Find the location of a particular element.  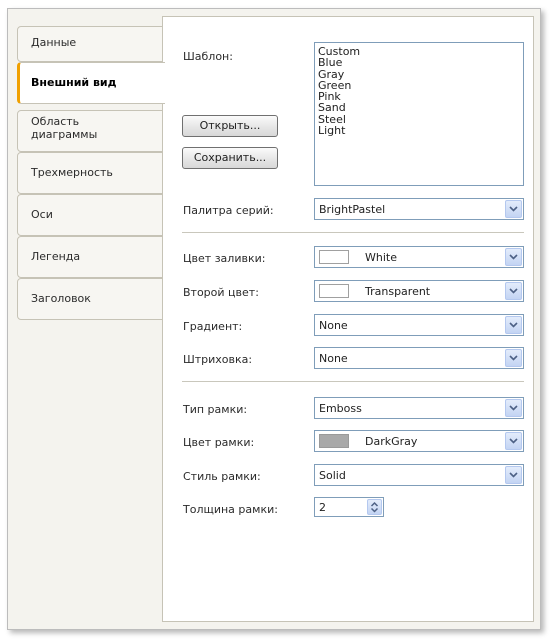

border-type-label: Тип рамки: is located at coordinates (215, 409).